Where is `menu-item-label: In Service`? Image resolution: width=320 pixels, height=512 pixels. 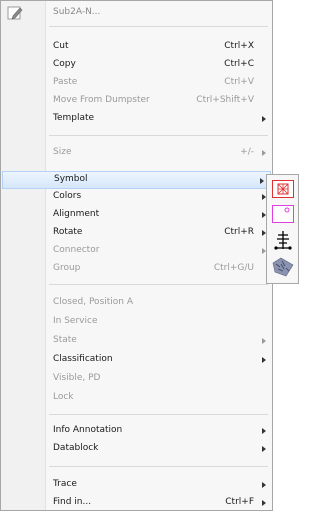 menu-item-label: In Service is located at coordinates (75, 321).